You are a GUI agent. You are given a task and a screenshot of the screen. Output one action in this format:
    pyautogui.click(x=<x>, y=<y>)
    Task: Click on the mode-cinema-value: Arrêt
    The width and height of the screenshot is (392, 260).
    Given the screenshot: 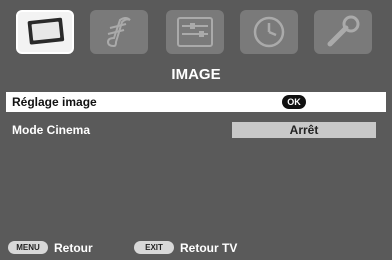 What is the action you would take?
    pyautogui.click(x=304, y=130)
    